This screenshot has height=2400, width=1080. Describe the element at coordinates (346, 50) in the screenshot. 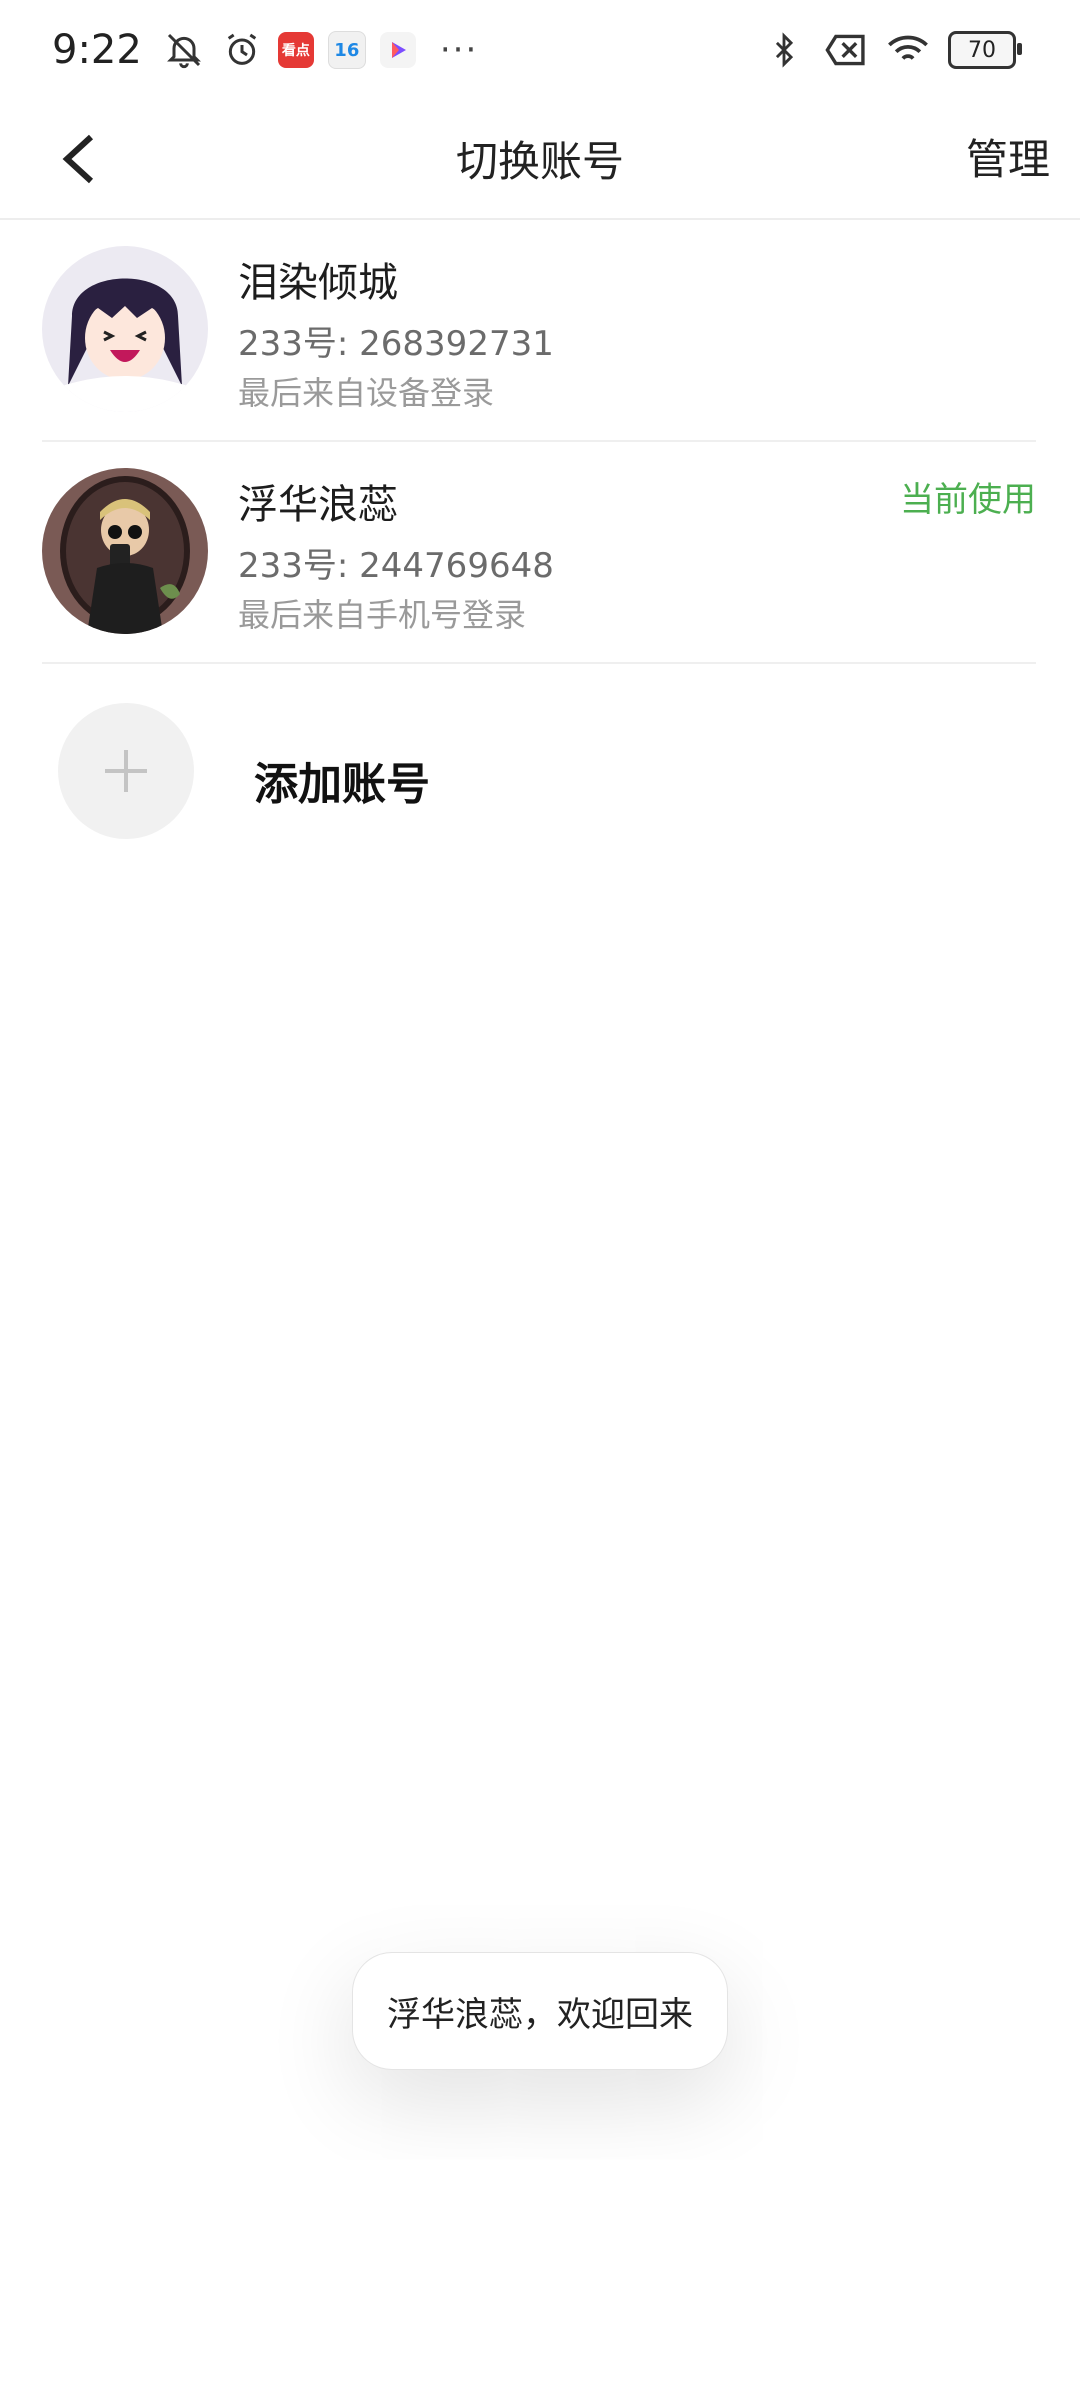

I see `calendar-app-icon: 16` at that location.